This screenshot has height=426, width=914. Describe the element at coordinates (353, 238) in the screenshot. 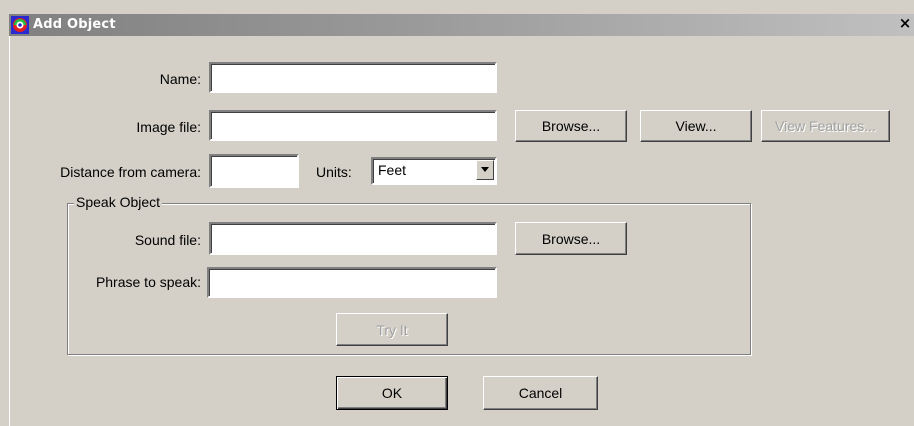

I see `sound-file-input` at that location.